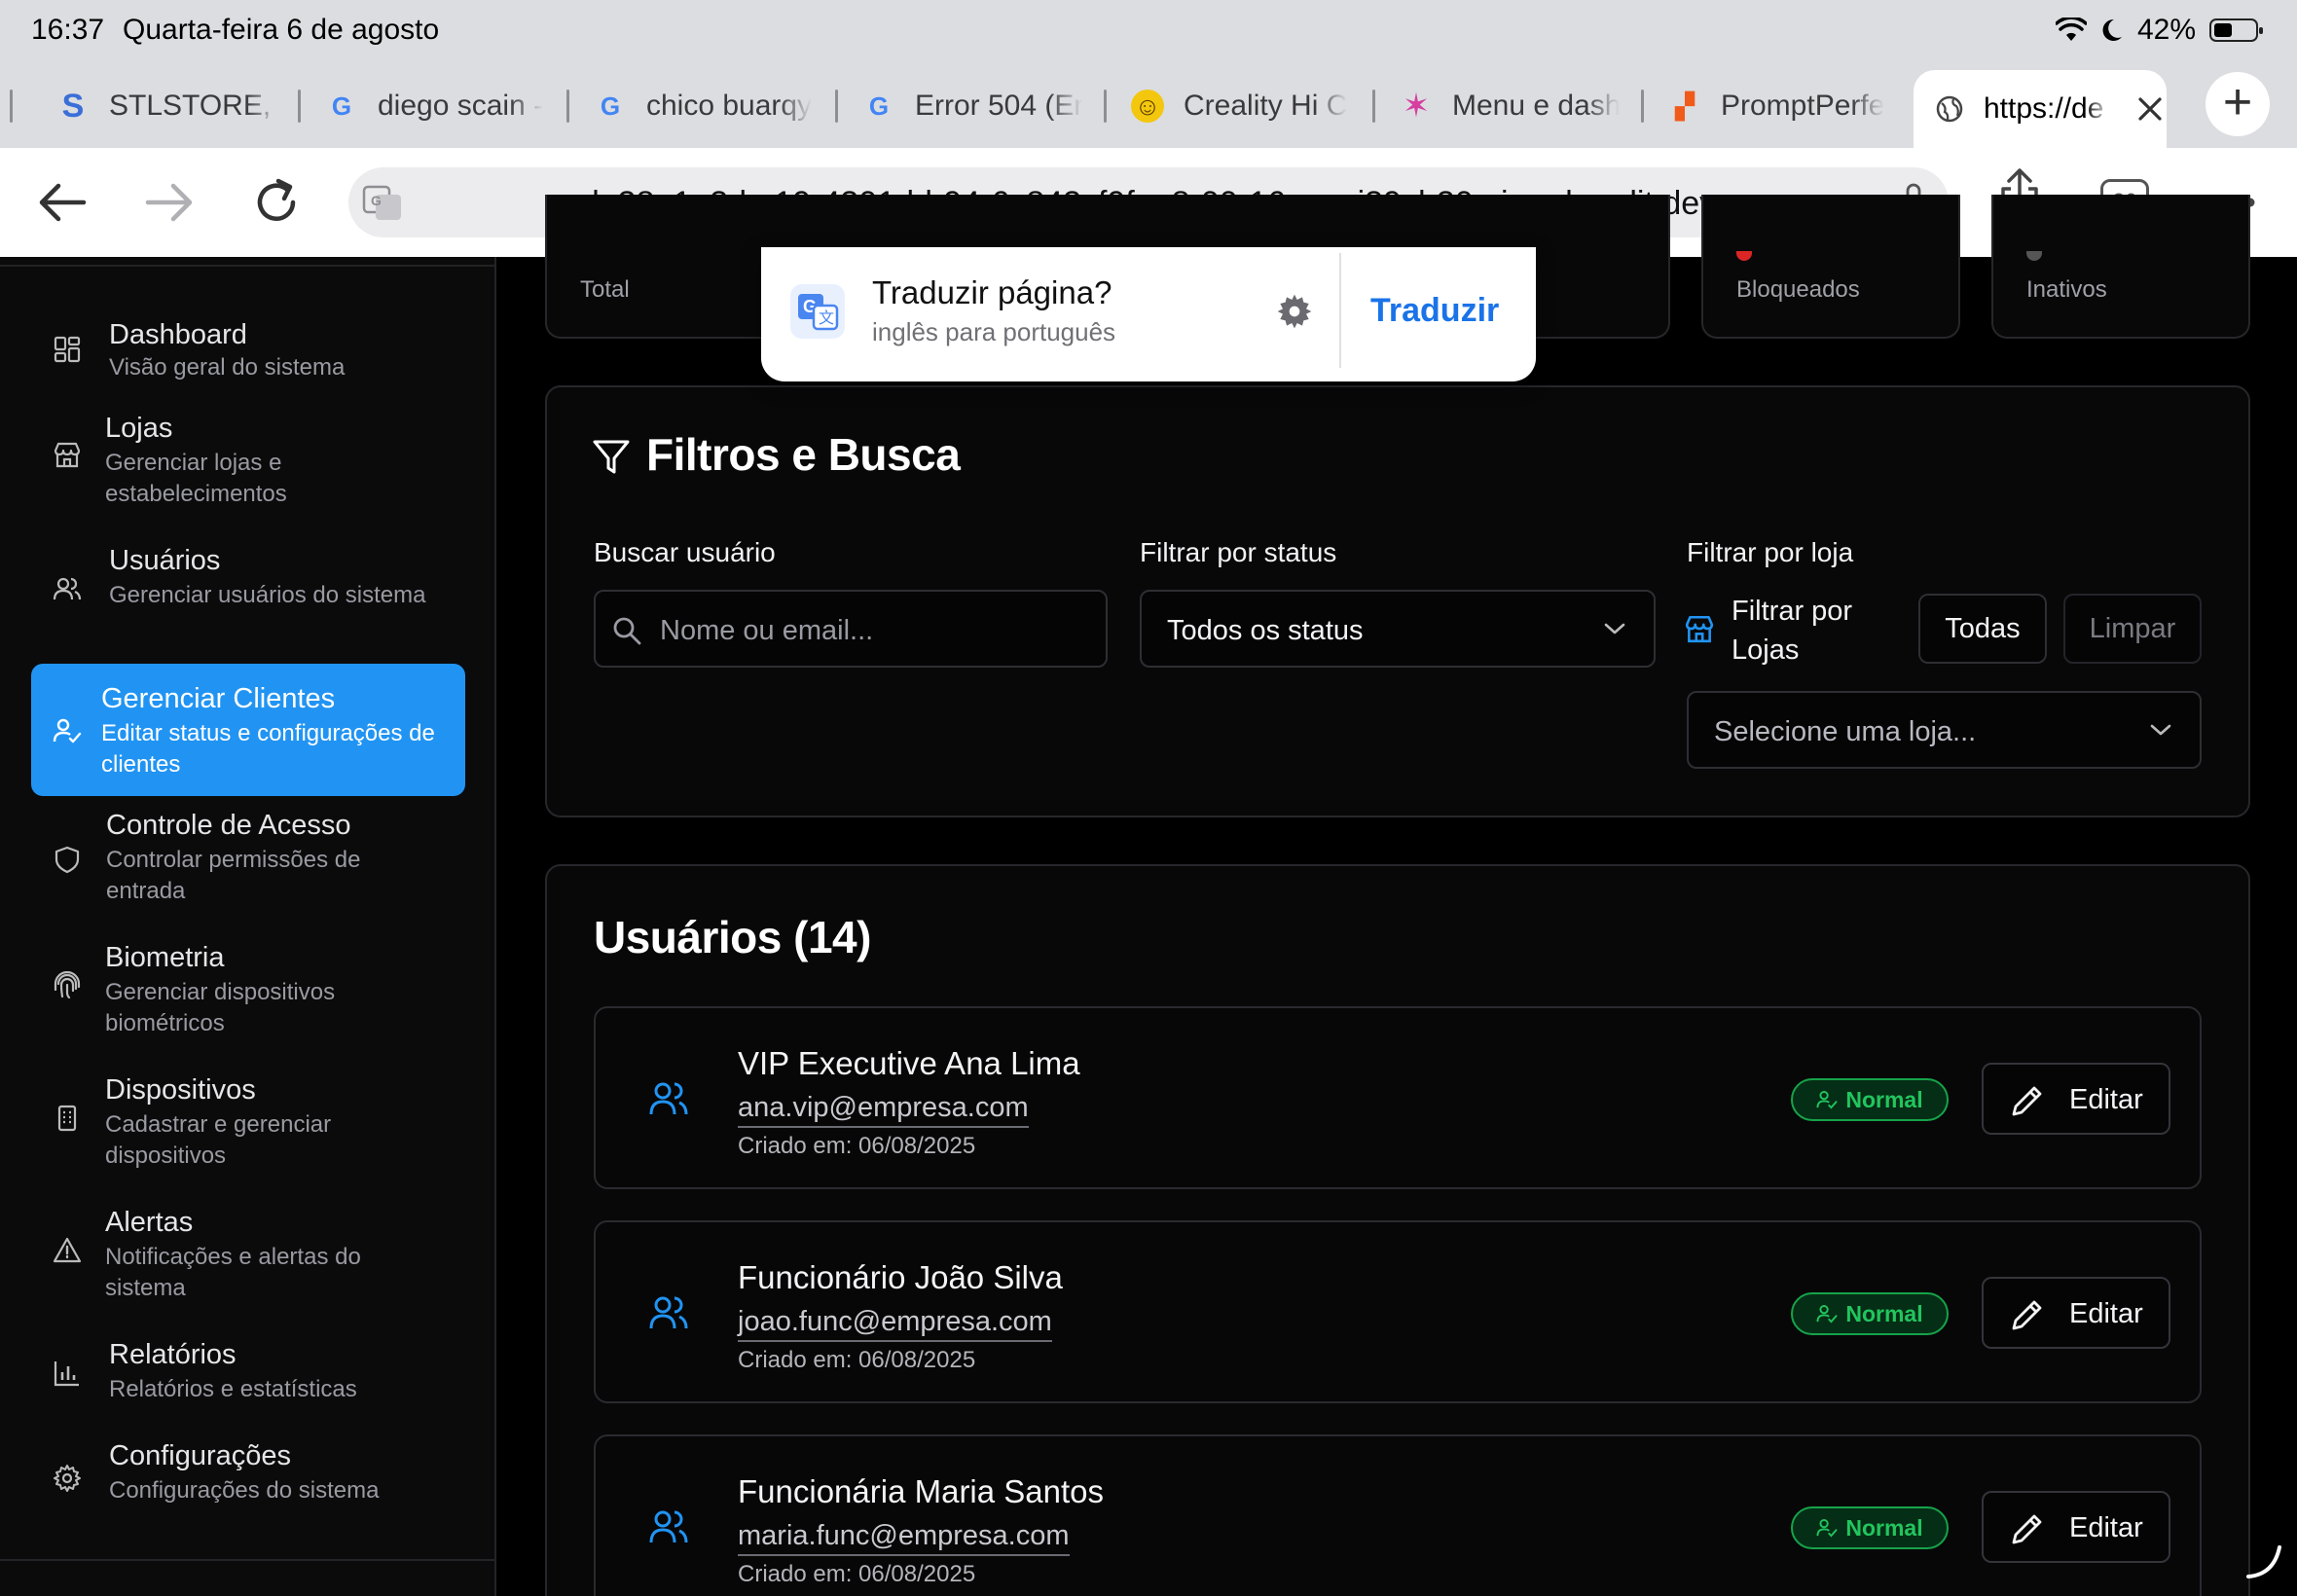  What do you see at coordinates (1340, 310) in the screenshot?
I see `translate-divider` at bounding box center [1340, 310].